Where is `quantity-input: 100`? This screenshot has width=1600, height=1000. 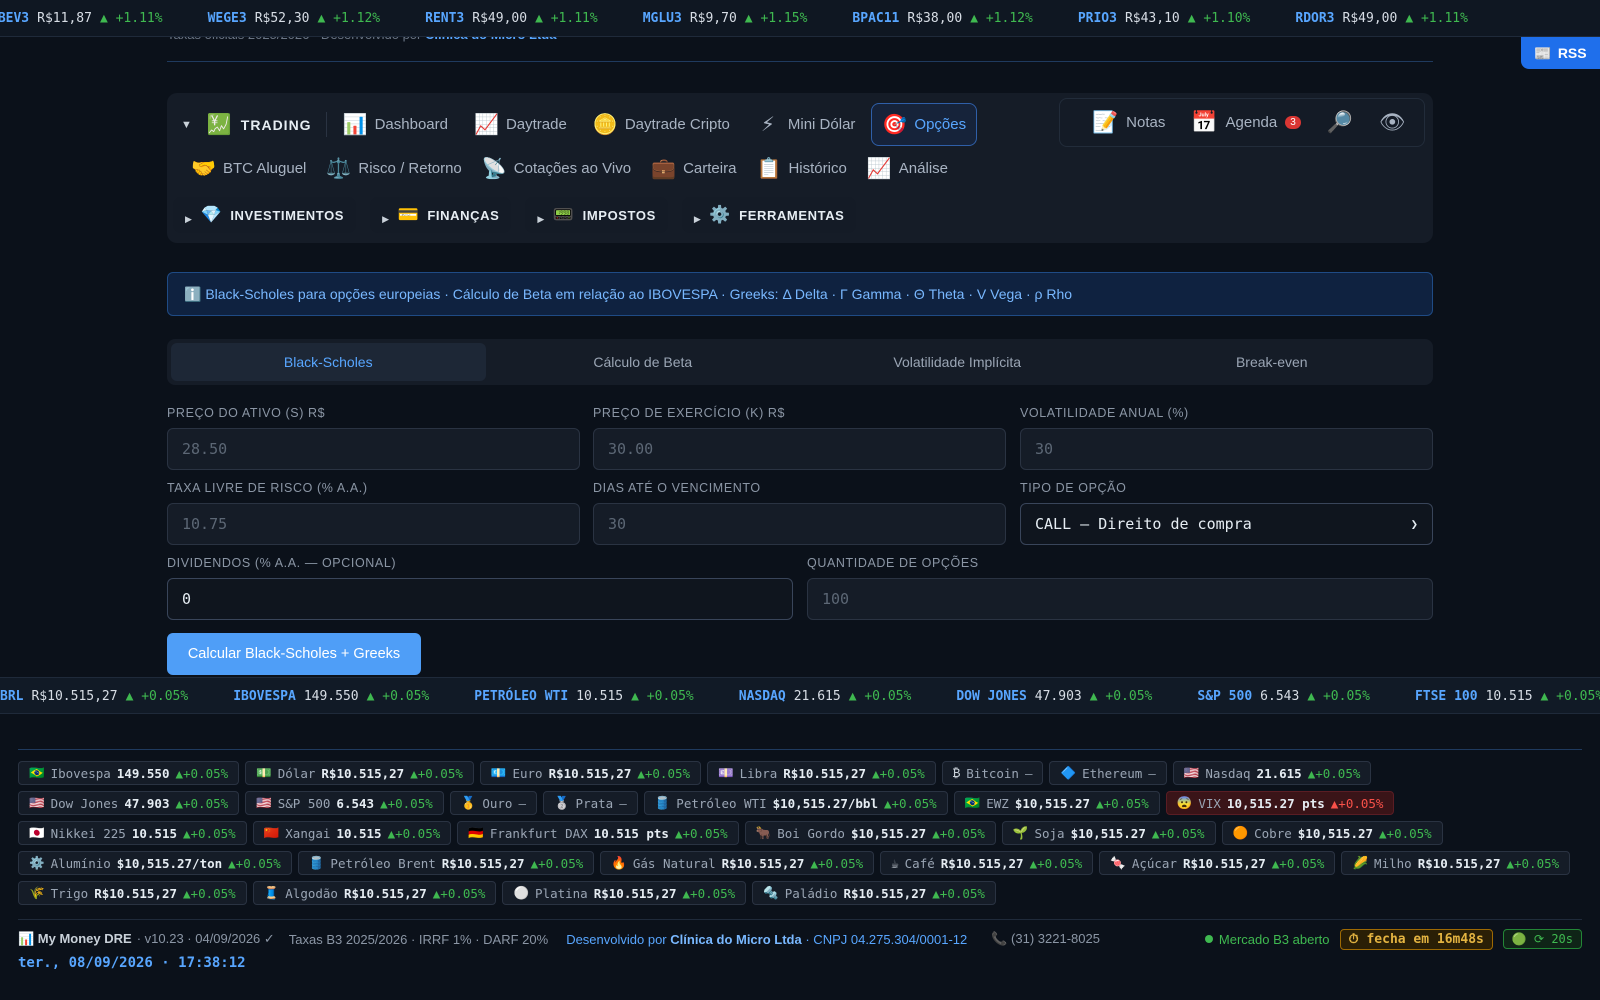
quantity-input: 100 is located at coordinates (1120, 599).